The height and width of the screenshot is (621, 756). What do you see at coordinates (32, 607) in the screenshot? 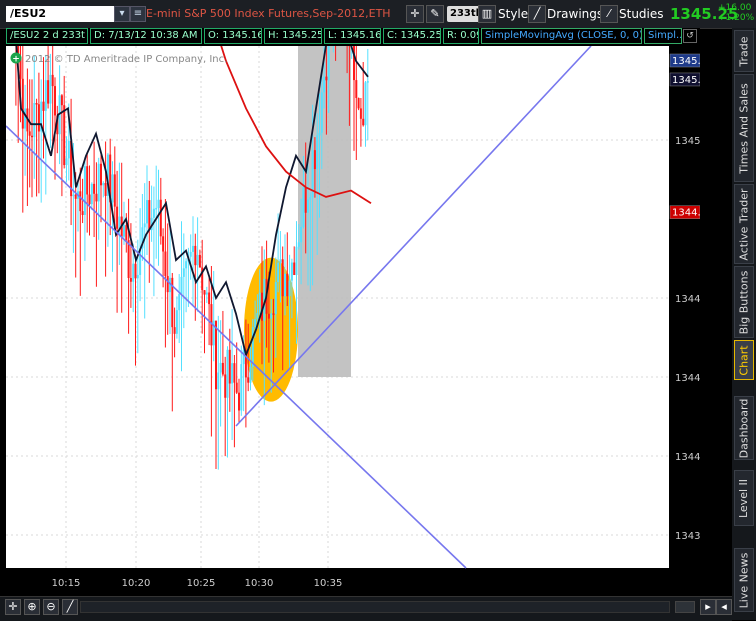
I see `zoom-in-icon: ⊕` at bounding box center [32, 607].